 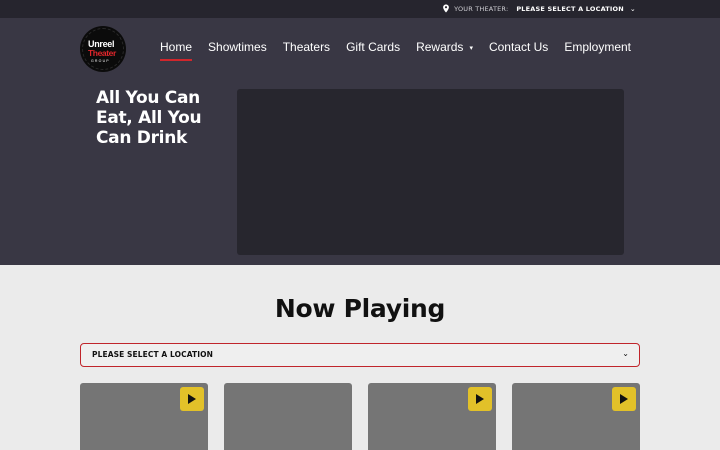 What do you see at coordinates (597, 47) in the screenshot?
I see `nav-item-employment: Employment` at bounding box center [597, 47].